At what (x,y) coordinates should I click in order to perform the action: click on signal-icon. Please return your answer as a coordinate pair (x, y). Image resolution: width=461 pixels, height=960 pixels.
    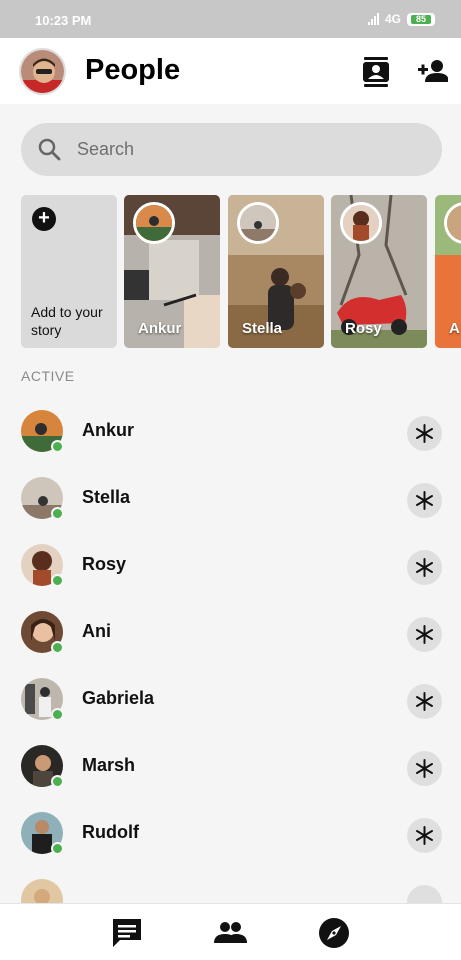
    Looking at the image, I should click on (373, 19).